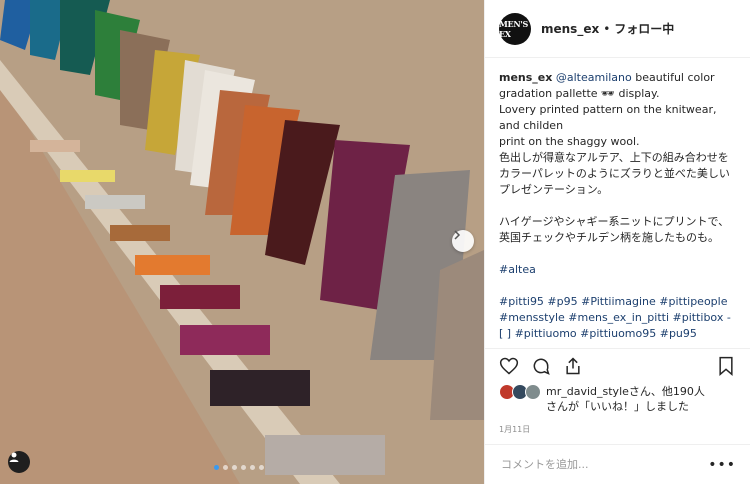 The image size is (750, 484). Describe the element at coordinates (14, 457) in the screenshot. I see `person-icon` at that location.